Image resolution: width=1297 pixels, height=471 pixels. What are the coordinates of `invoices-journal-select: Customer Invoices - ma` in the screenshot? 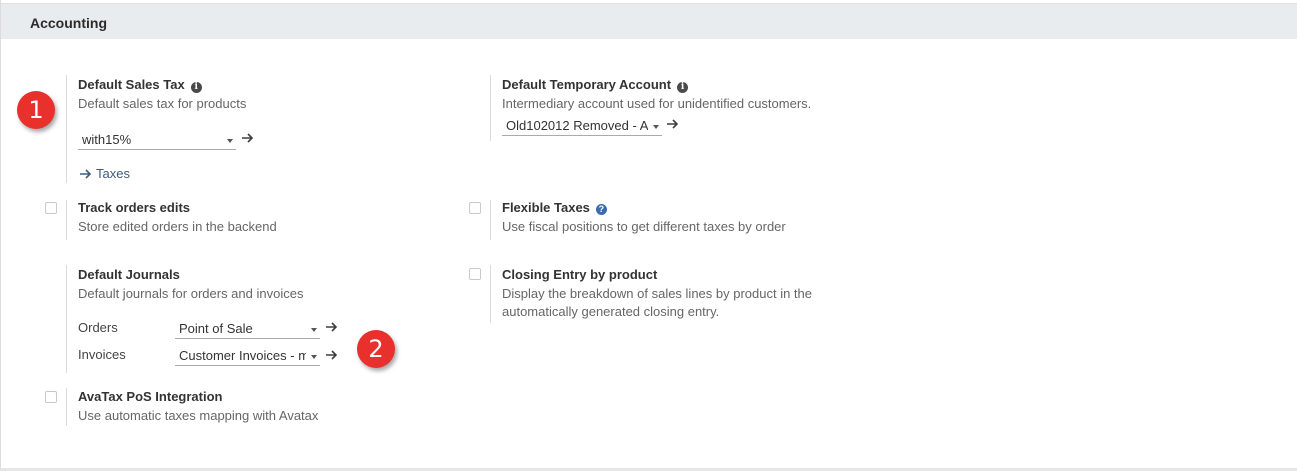 It's located at (247, 355).